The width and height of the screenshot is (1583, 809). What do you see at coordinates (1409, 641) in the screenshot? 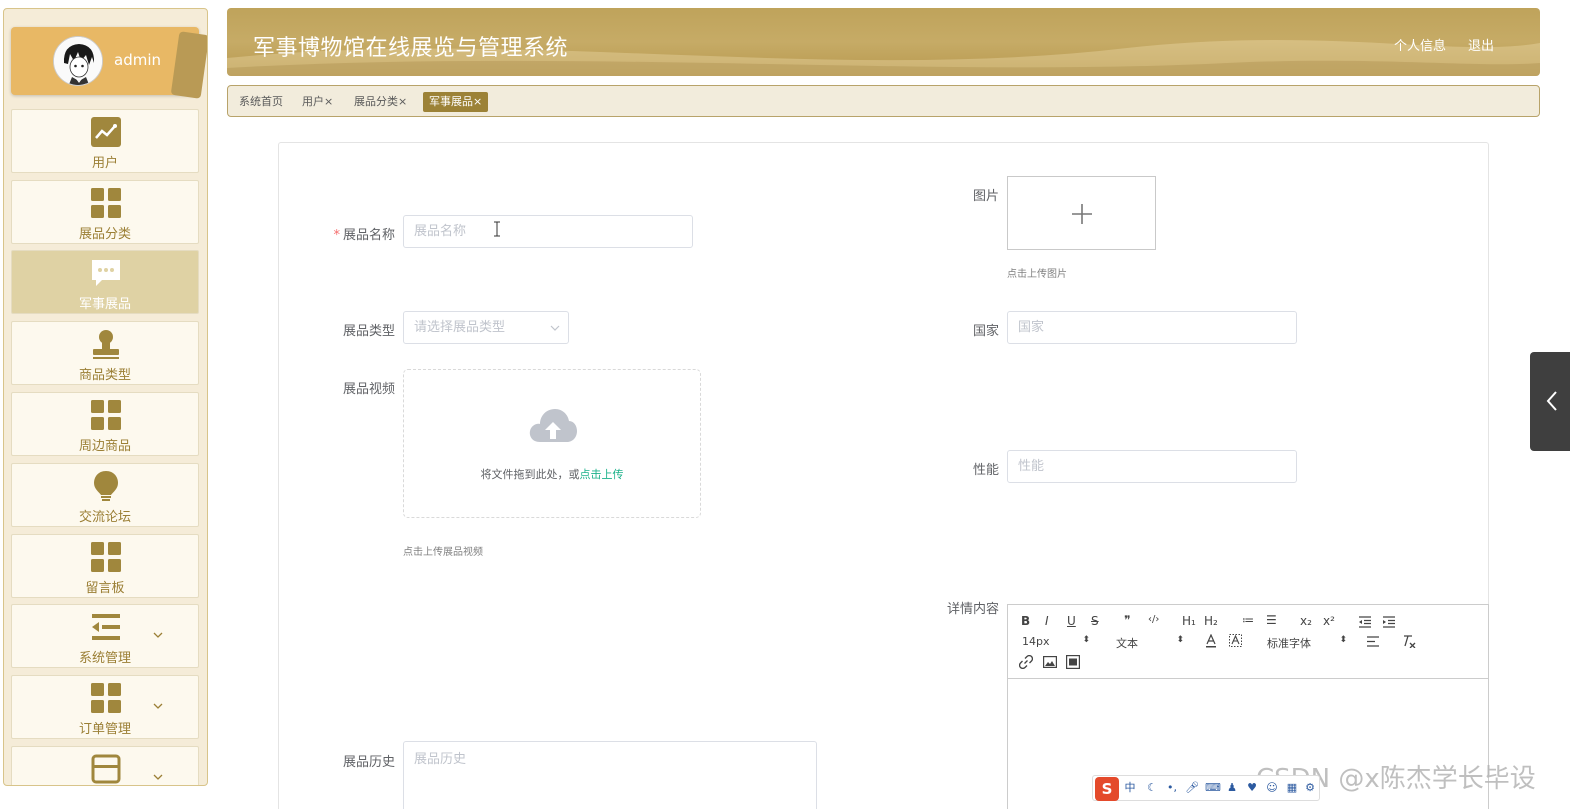
I see `clear-format-icon` at bounding box center [1409, 641].